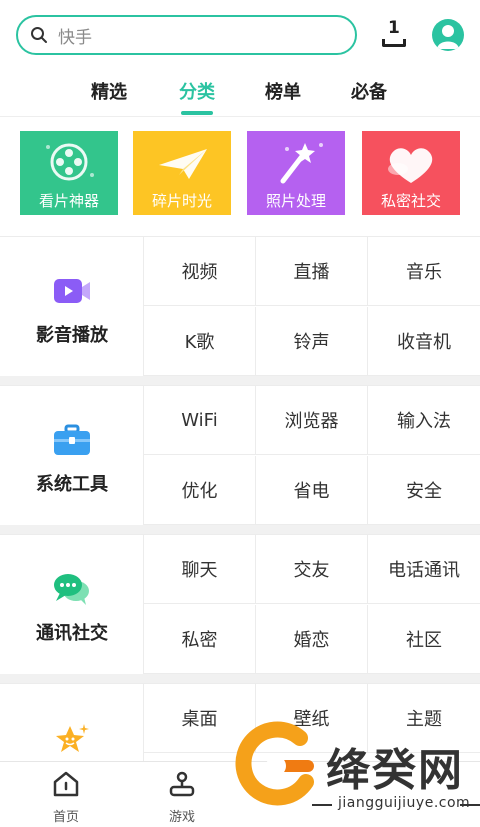  What do you see at coordinates (65, 817) in the screenshot?
I see `nav-label: 首页` at bounding box center [65, 817].